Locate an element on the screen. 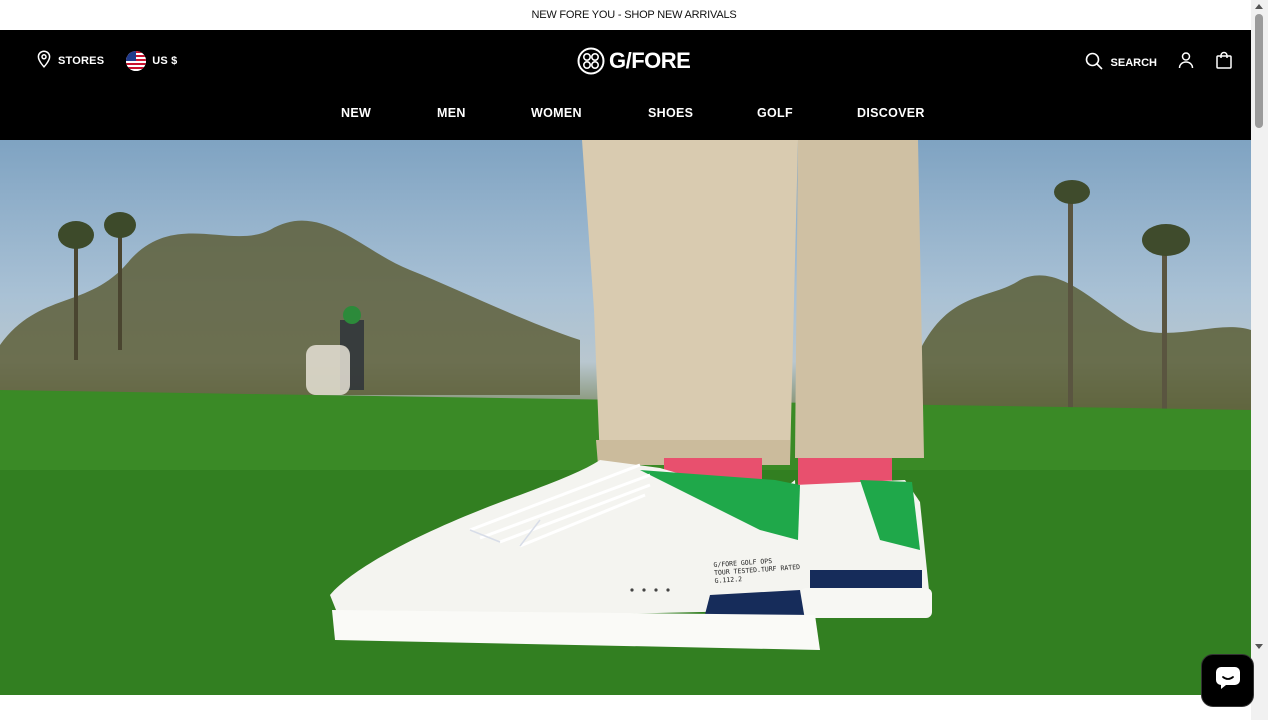 The height and width of the screenshot is (720, 1280). chat-button is located at coordinates (1227, 680).